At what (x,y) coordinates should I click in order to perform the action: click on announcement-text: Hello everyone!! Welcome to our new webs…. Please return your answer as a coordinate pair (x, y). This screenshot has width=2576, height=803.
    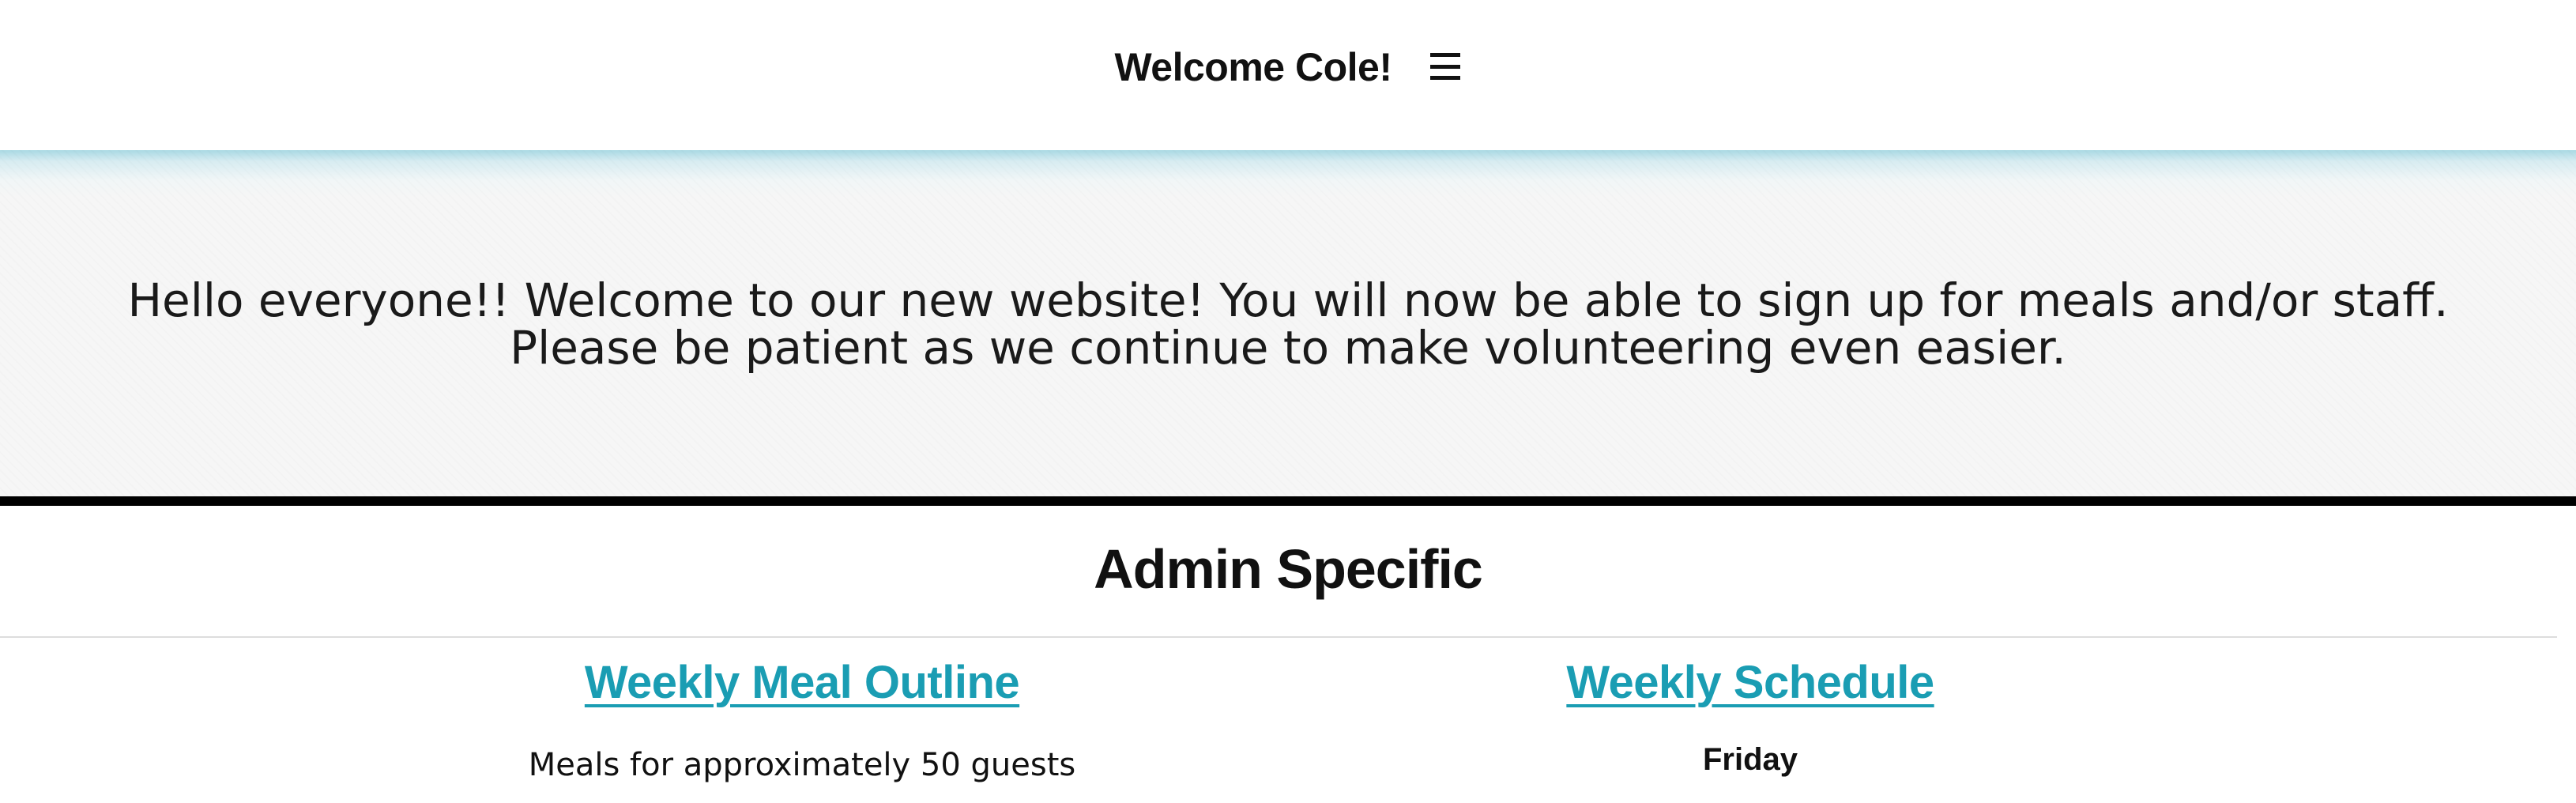
    Looking at the image, I should click on (1288, 324).